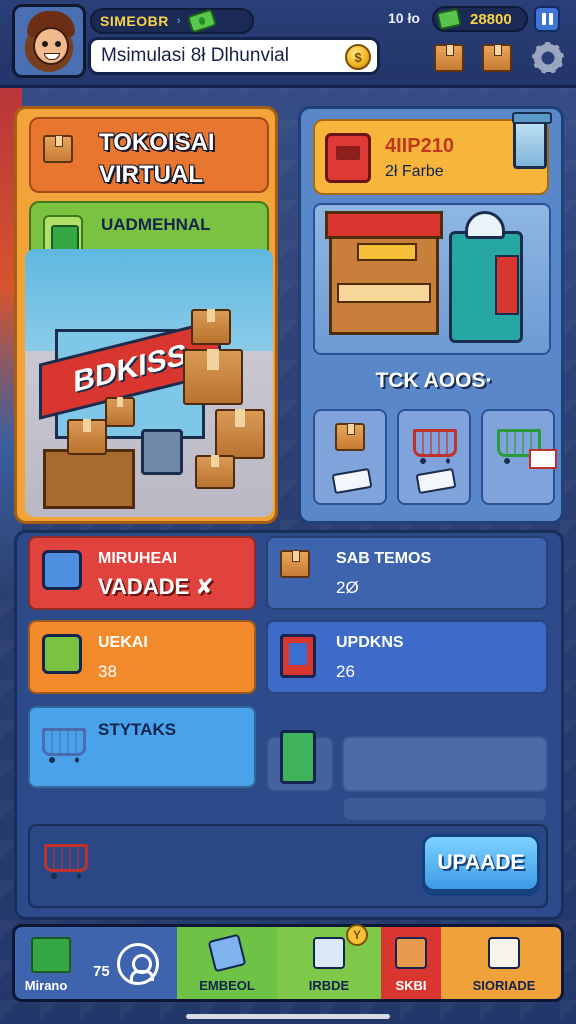 The height and width of the screenshot is (1024, 576). What do you see at coordinates (101, 971) in the screenshot?
I see `nav-count: 75` at bounding box center [101, 971].